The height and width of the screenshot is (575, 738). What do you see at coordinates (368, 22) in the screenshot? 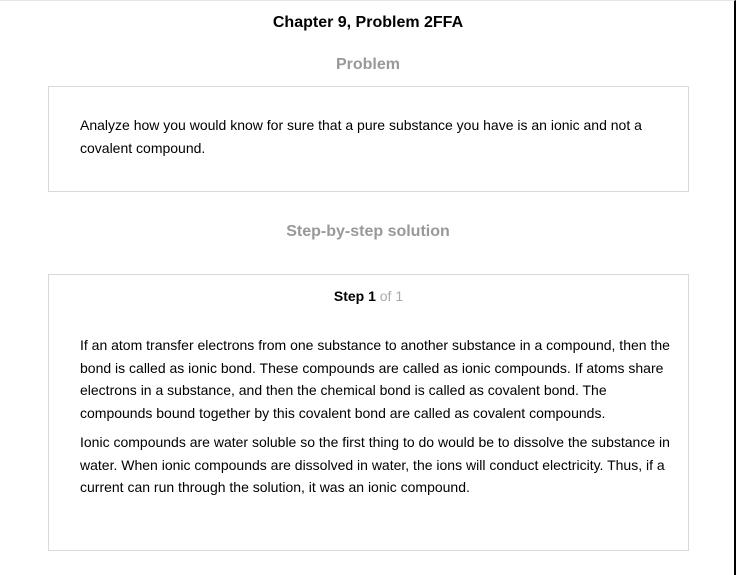
I see `page-title: Chapter 9, Problem 2FFA` at bounding box center [368, 22].